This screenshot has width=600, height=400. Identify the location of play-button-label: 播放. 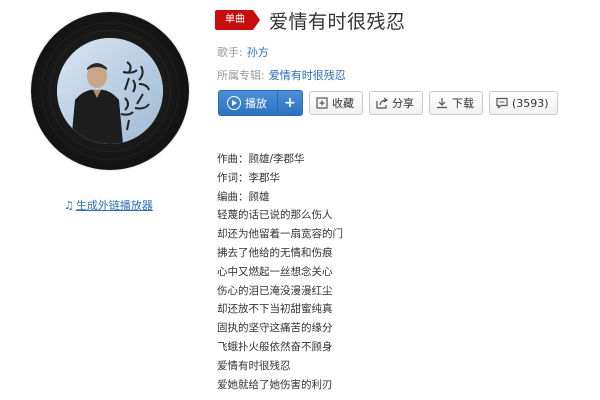
(256, 103).